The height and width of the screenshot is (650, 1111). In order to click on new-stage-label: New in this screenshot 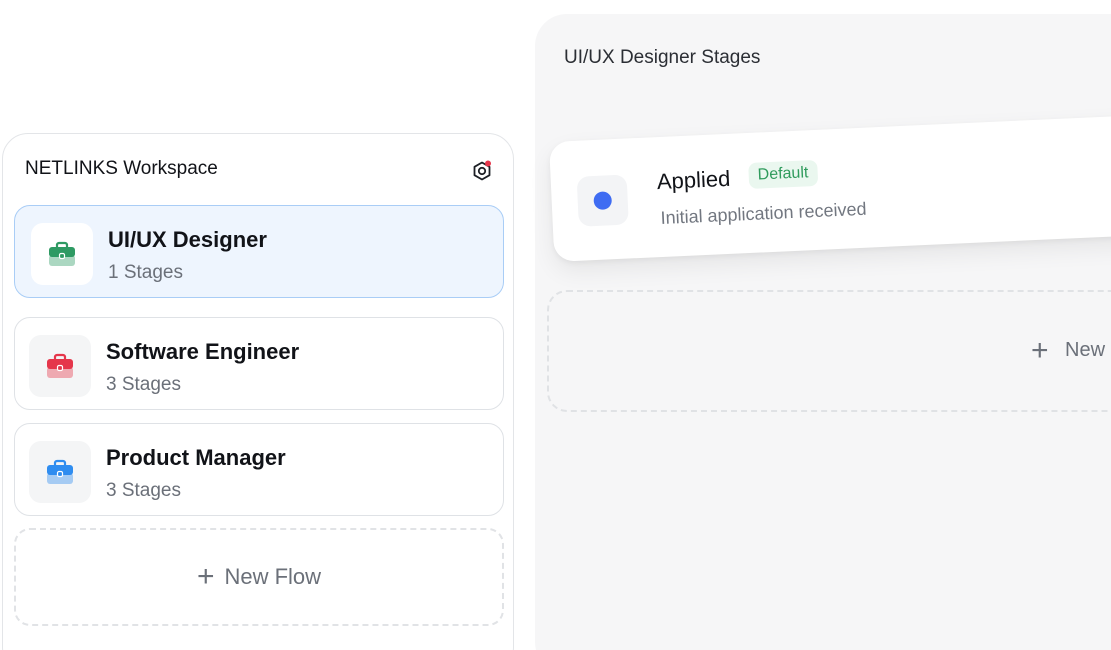, I will do `click(1085, 350)`.